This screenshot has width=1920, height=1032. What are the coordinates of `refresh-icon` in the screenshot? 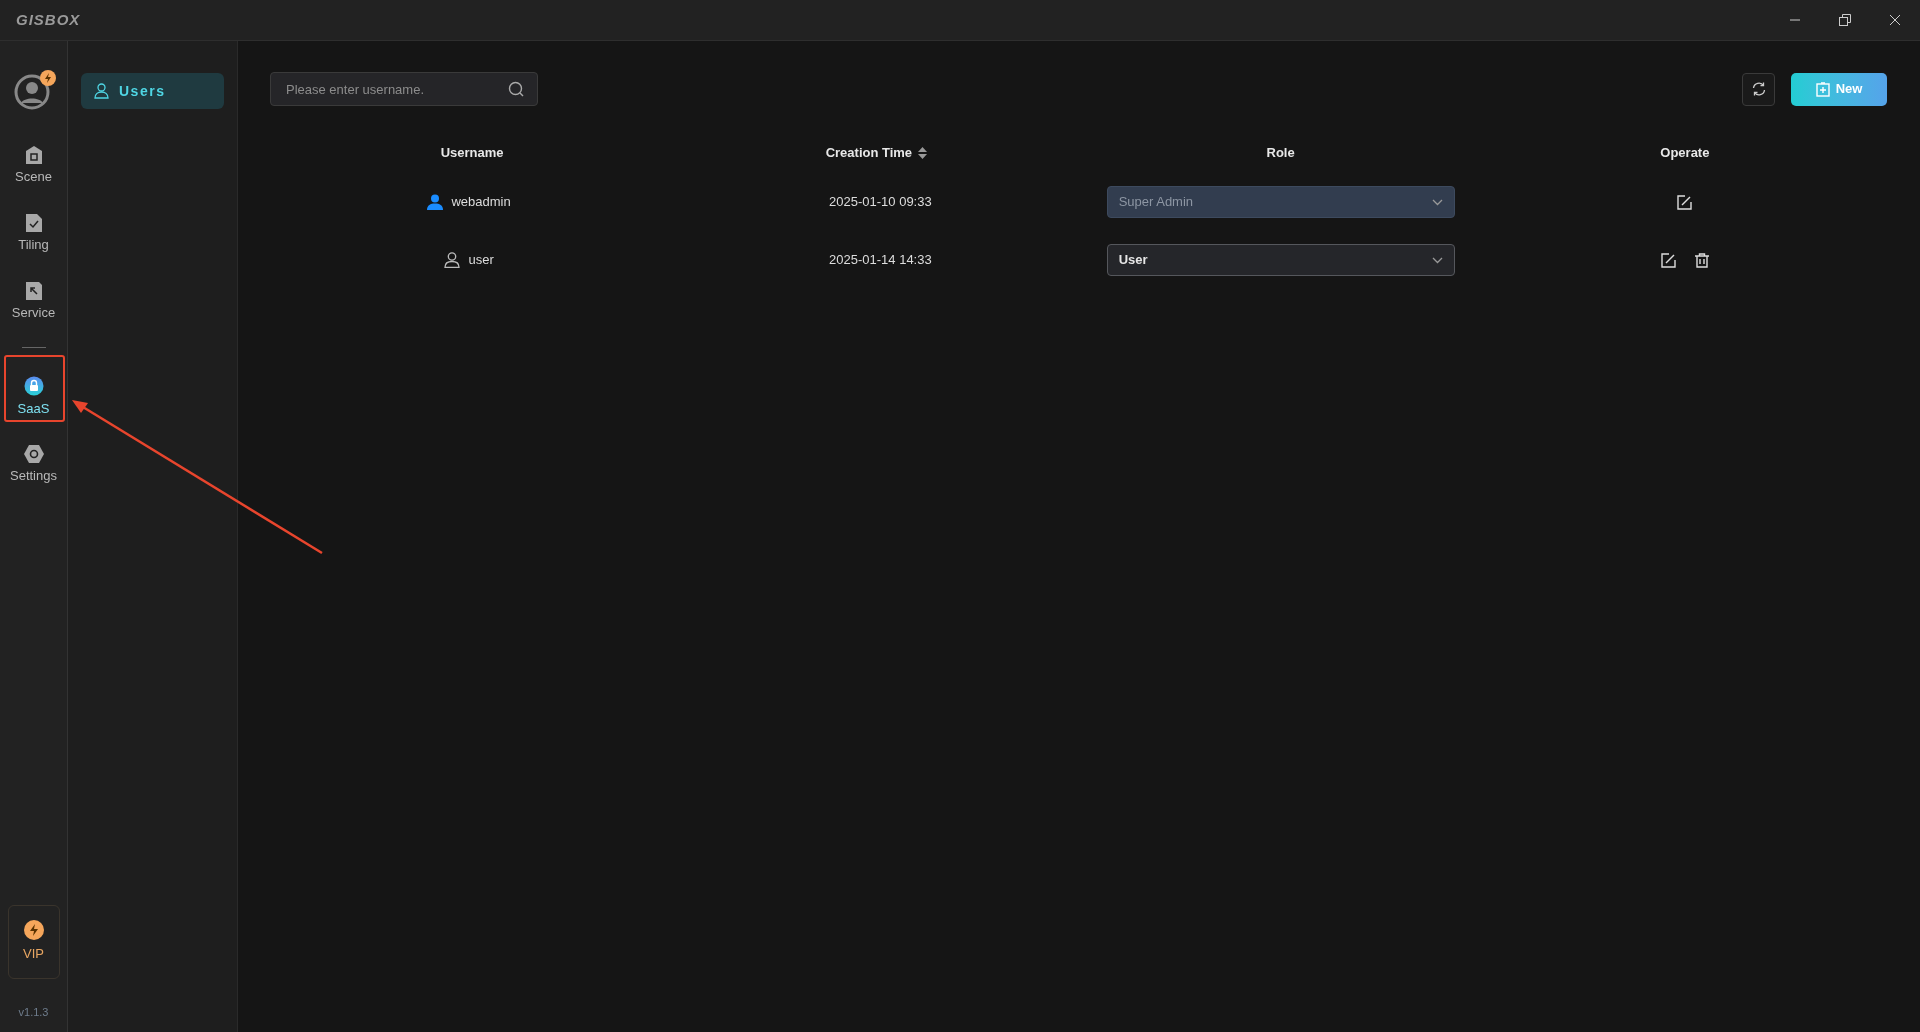 It's located at (1758, 89).